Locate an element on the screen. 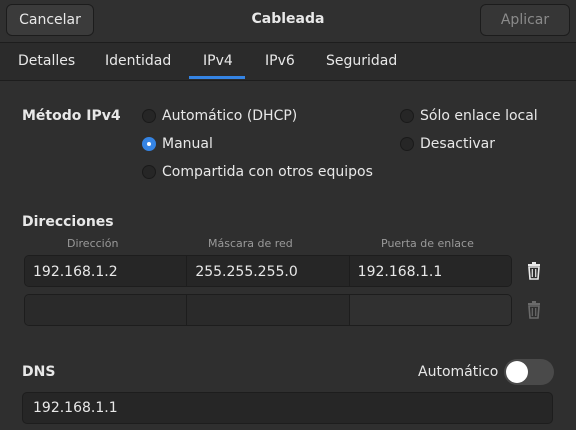  tab-security: Seguridad is located at coordinates (361, 61).